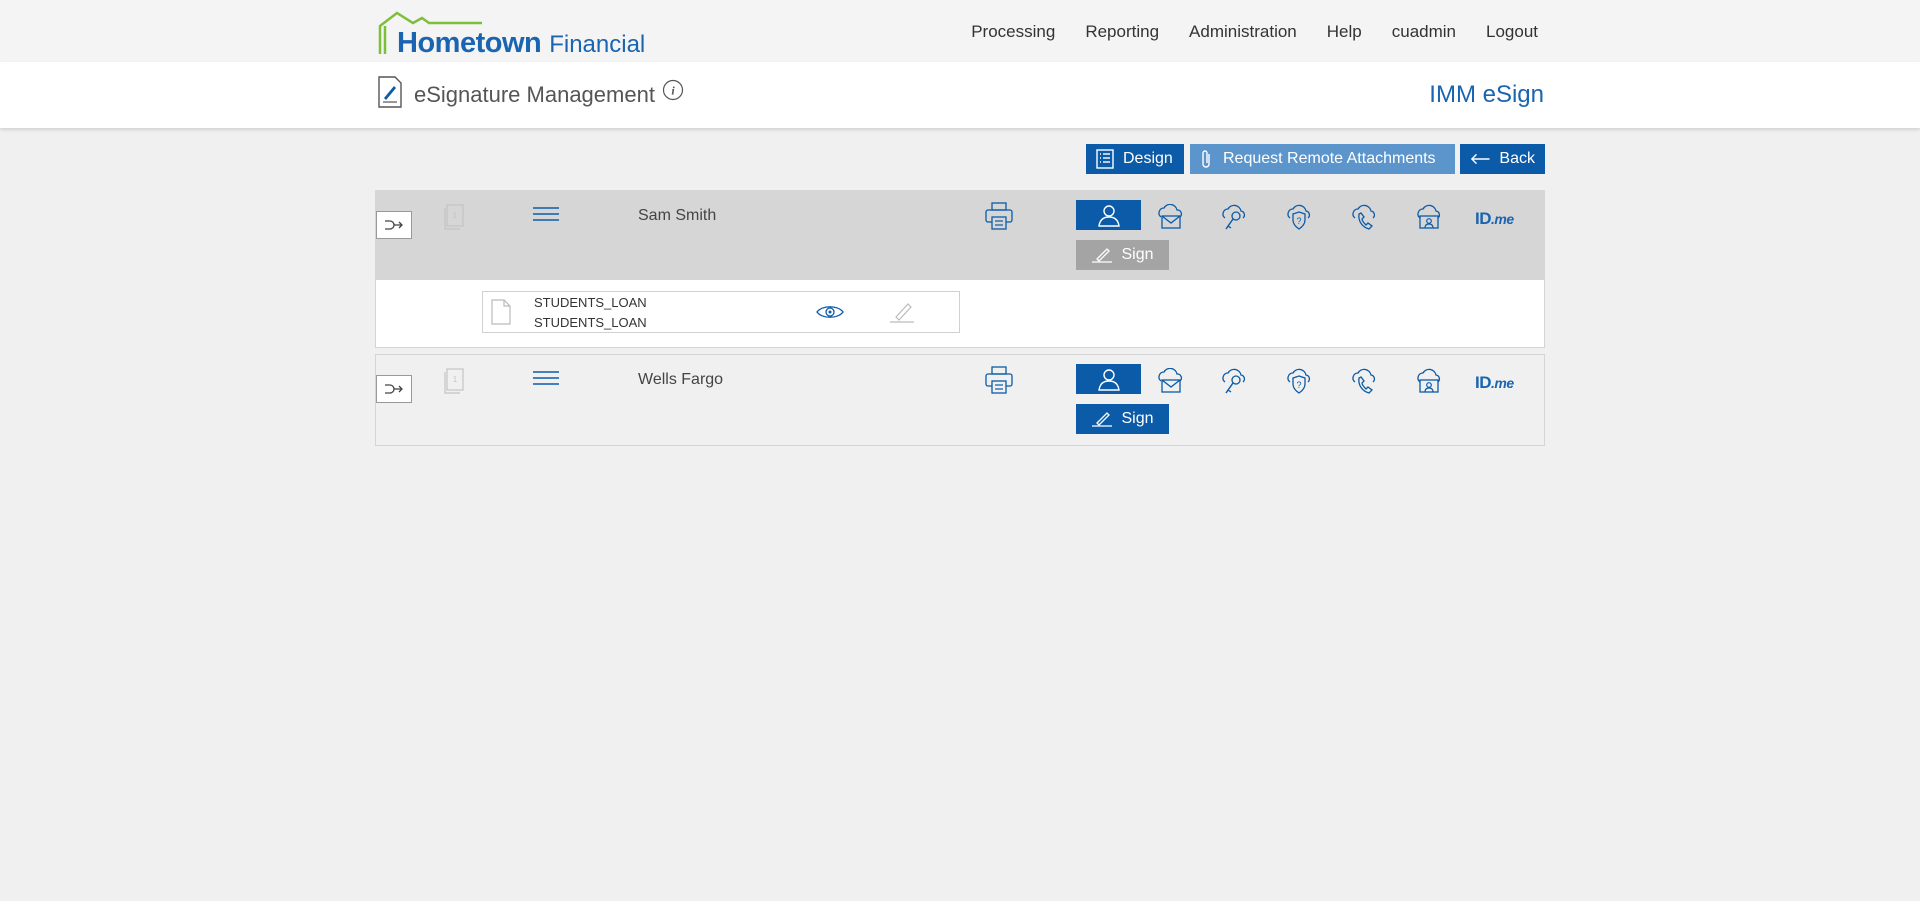  What do you see at coordinates (1105, 159) in the screenshot?
I see `design-list-icon` at bounding box center [1105, 159].